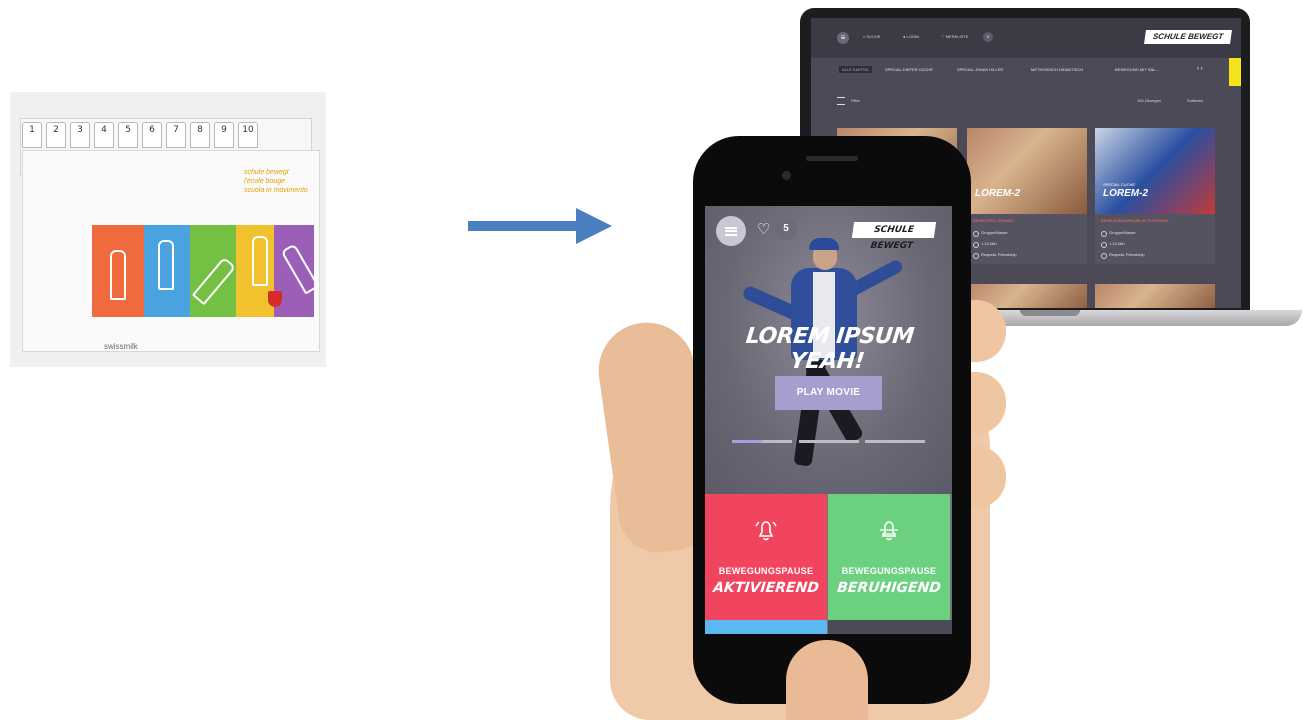  I want to click on swiss-emblem-icon, so click(275, 299).